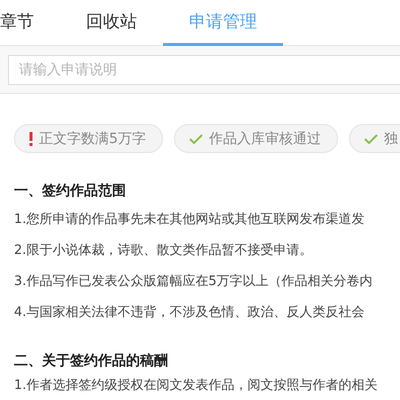  Describe the element at coordinates (196, 386) in the screenshot. I see `rule-text: 1.作者选择签约级授权在阅文发表作品，阅文按照与作者的相关` at that location.